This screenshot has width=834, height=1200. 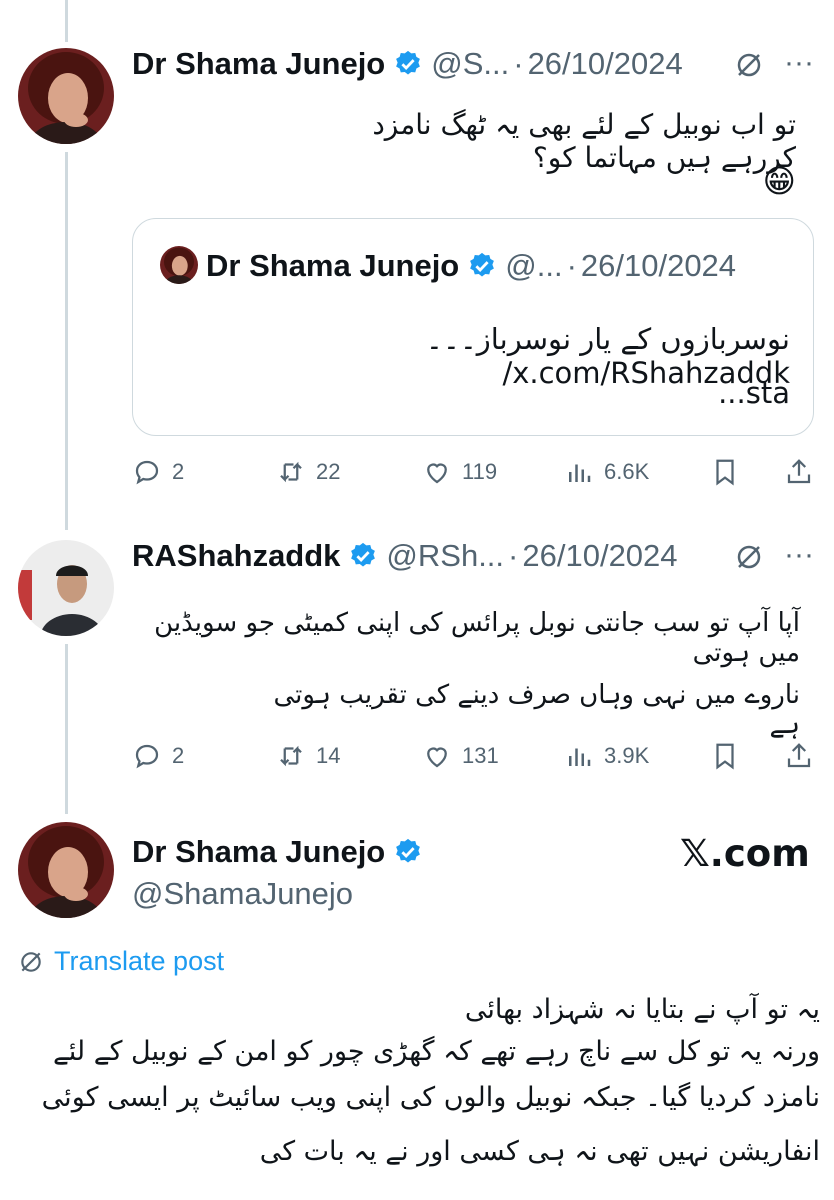 I want to click on quote-header: Dr Shama Junejo @... · 26/10/2024, so click(x=471, y=266).